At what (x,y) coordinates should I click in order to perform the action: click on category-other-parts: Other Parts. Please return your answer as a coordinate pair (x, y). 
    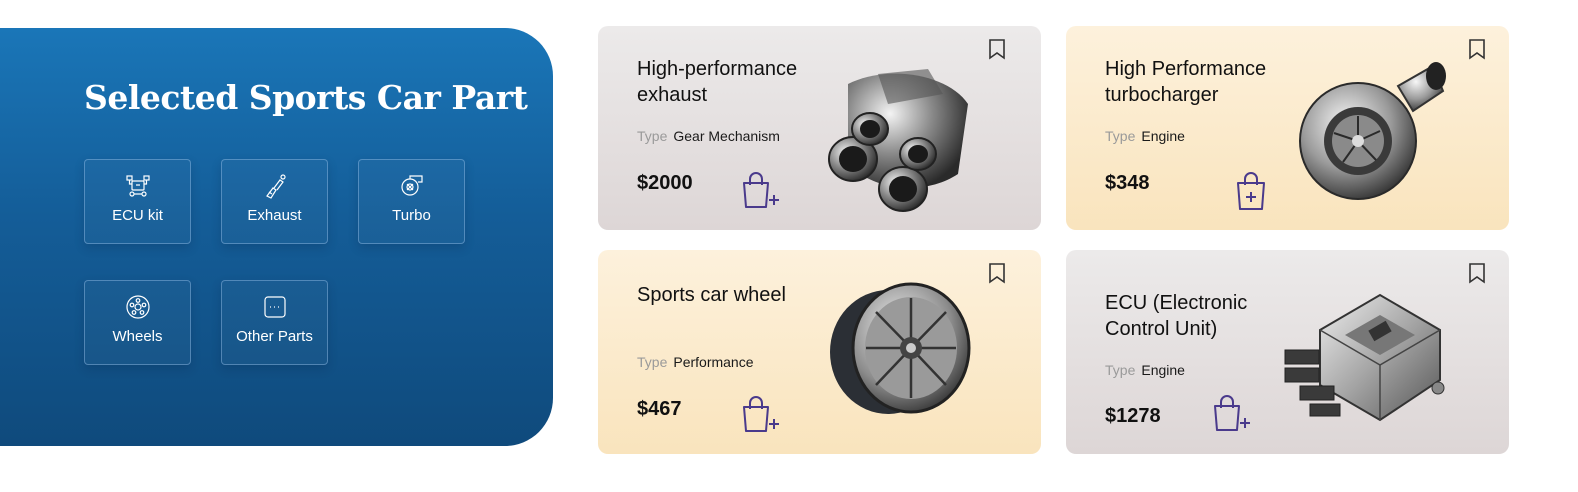
    Looking at the image, I should click on (274, 322).